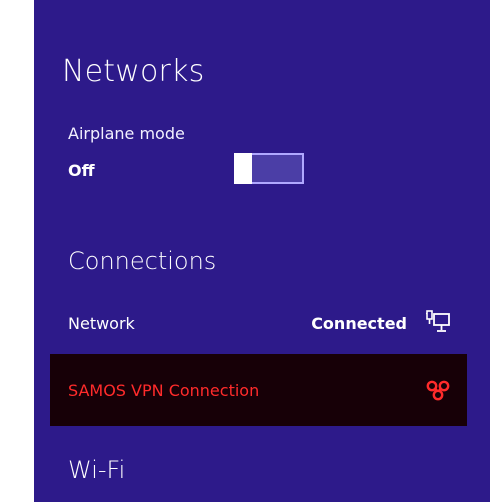 This screenshot has height=502, width=490. I want to click on wired-network-icon, so click(438, 323).